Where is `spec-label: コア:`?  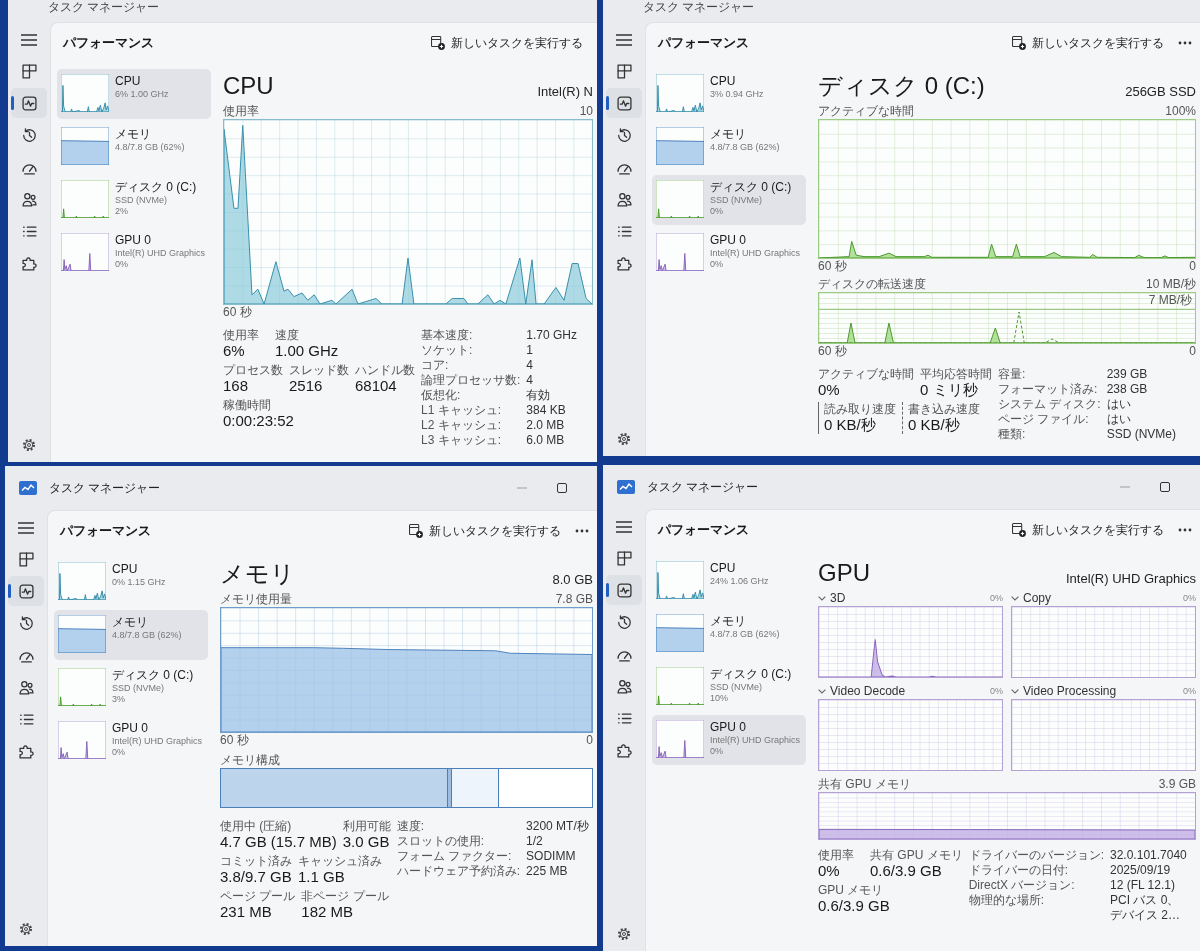 spec-label: コア: is located at coordinates (435, 365).